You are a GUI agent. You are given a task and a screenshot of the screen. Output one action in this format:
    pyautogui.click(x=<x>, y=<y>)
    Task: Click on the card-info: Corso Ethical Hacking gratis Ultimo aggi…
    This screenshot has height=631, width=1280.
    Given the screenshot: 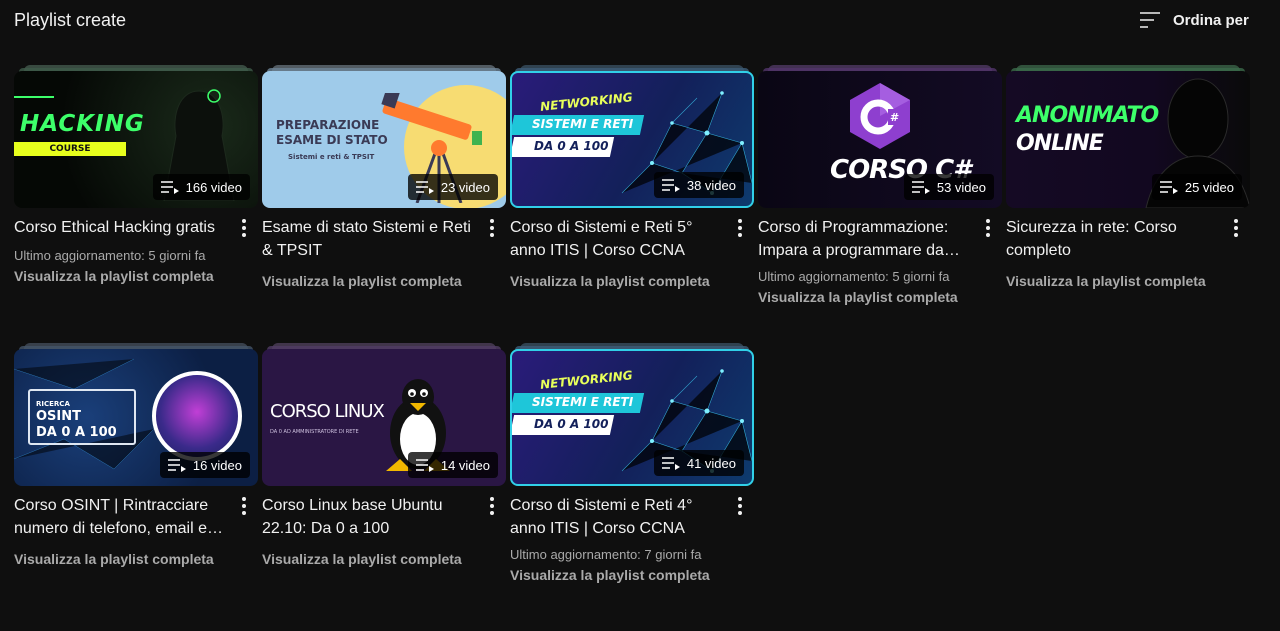 What is the action you would take?
    pyautogui.click(x=136, y=246)
    